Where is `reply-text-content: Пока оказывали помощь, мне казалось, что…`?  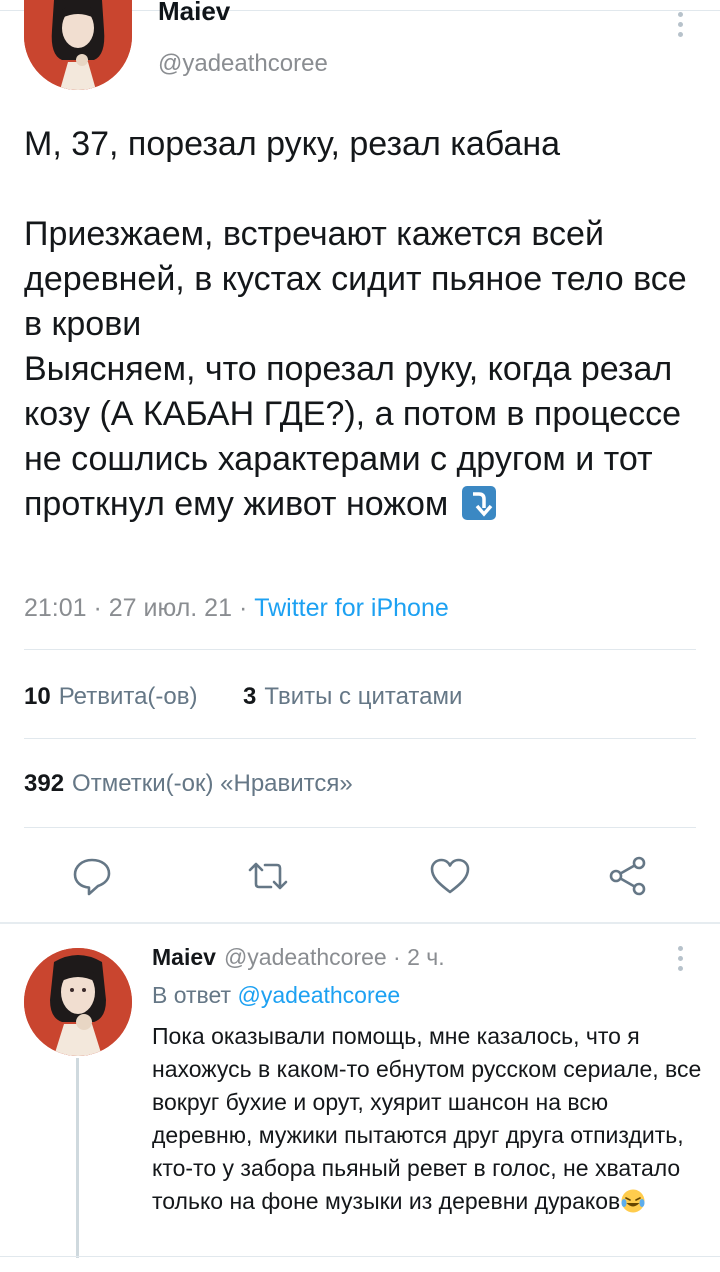 reply-text-content: Пока оказывали помощь, мне казалось, что… is located at coordinates (427, 1118).